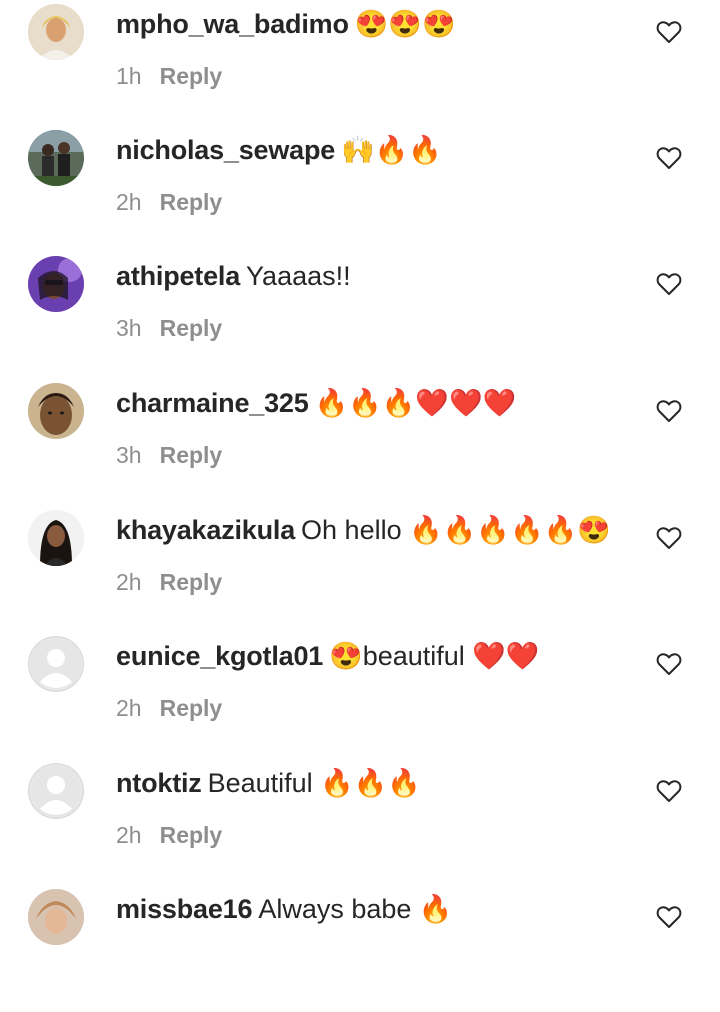  What do you see at coordinates (391, 150) in the screenshot?
I see `comment-text: 🙌🔥🔥` at bounding box center [391, 150].